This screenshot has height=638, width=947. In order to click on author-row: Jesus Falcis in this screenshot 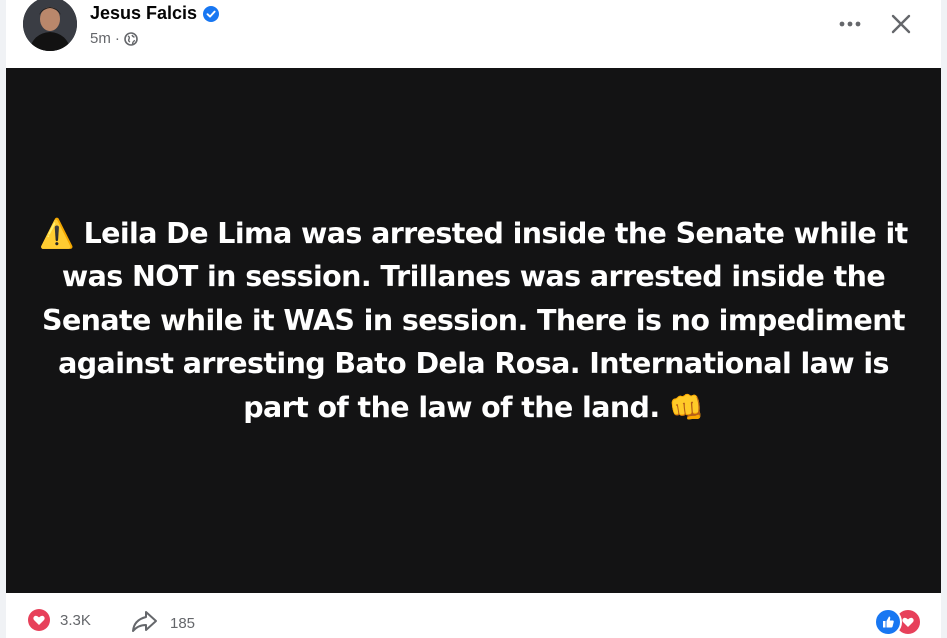, I will do `click(155, 13)`.